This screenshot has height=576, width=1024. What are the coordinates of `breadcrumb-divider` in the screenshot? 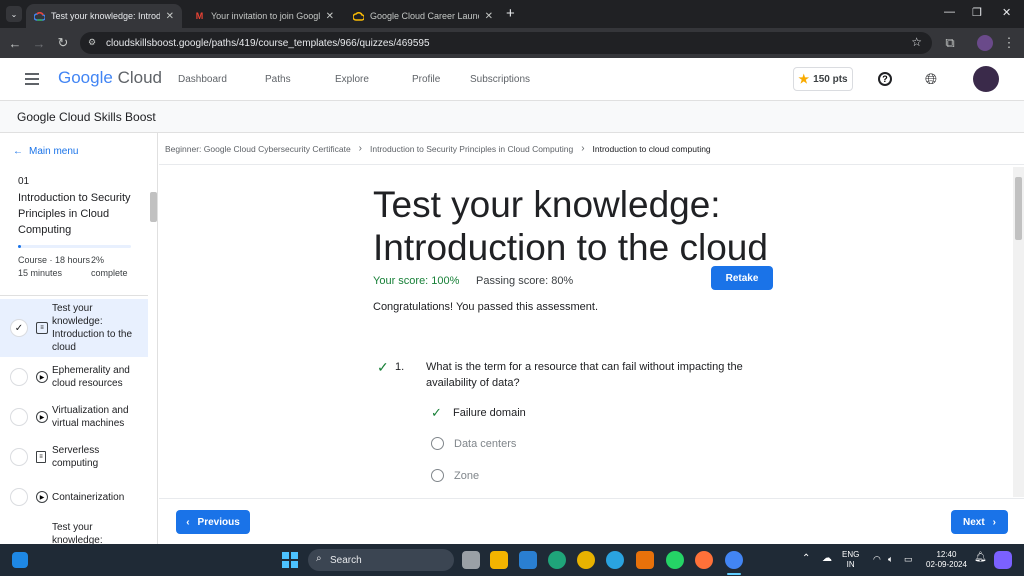 It's located at (591, 164).